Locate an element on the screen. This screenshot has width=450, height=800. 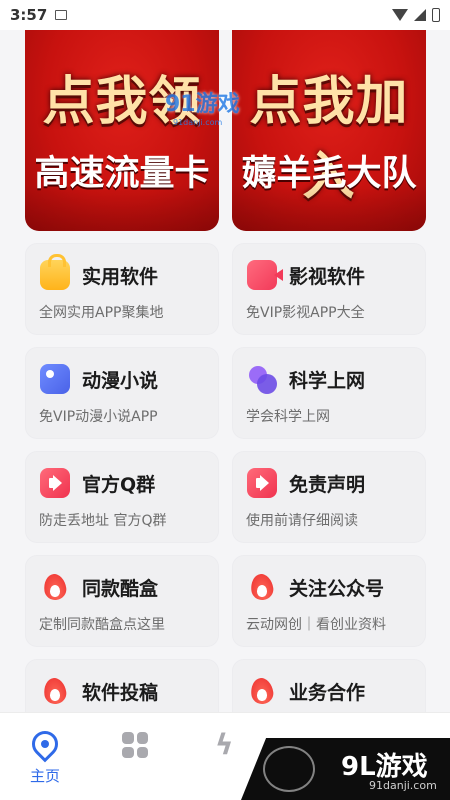
grid-icon is located at coordinates (135, 745).